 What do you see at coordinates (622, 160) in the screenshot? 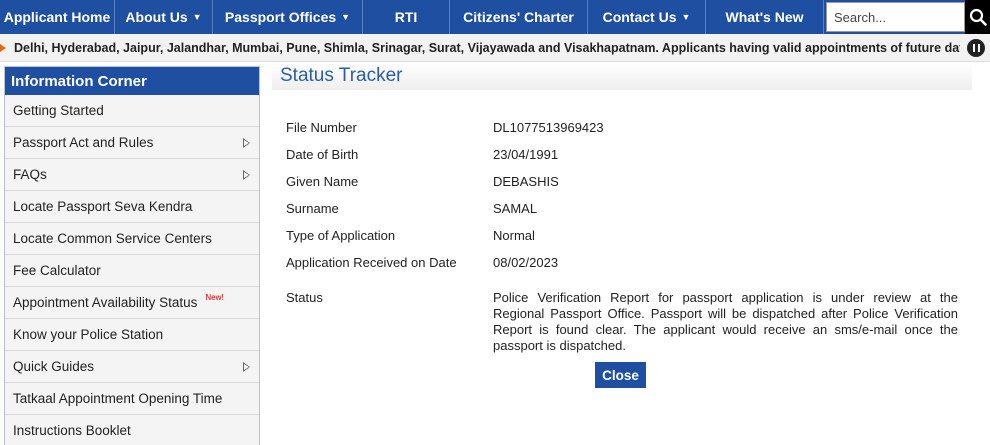
I see `field-row: Date of Birth 23/04/1991` at bounding box center [622, 160].